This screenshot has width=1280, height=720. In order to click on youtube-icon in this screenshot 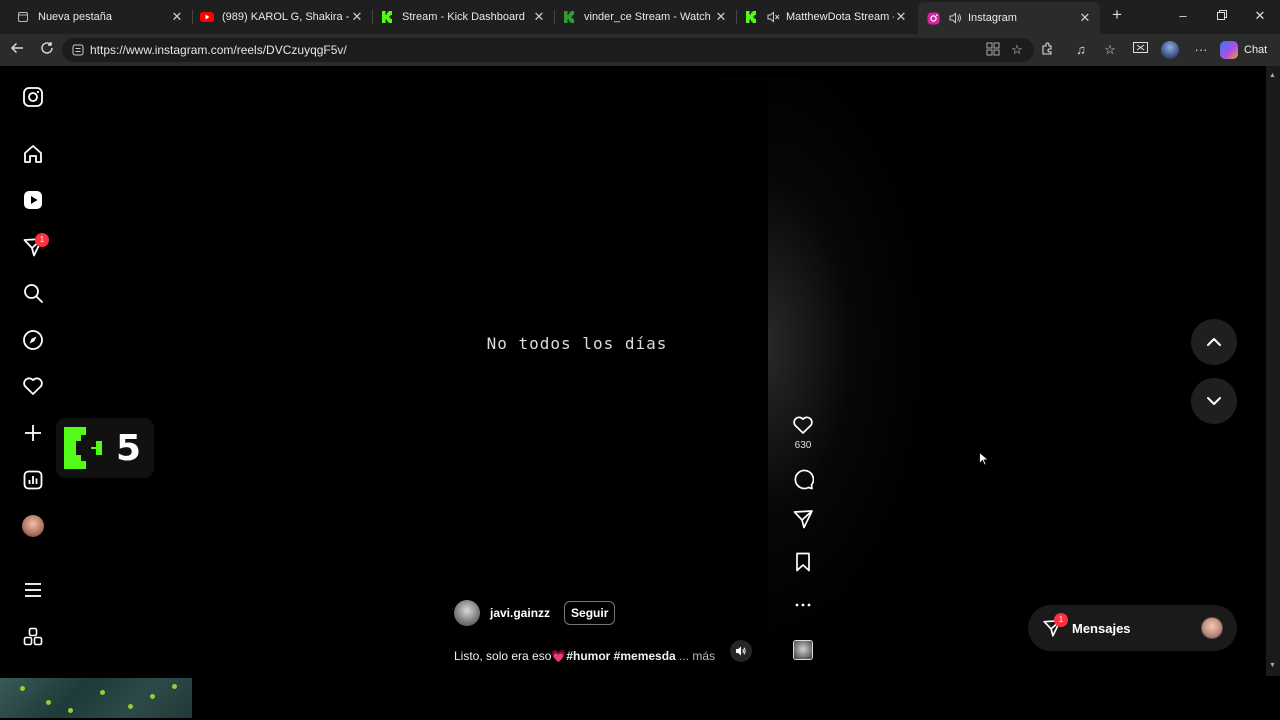, I will do `click(207, 17)`.